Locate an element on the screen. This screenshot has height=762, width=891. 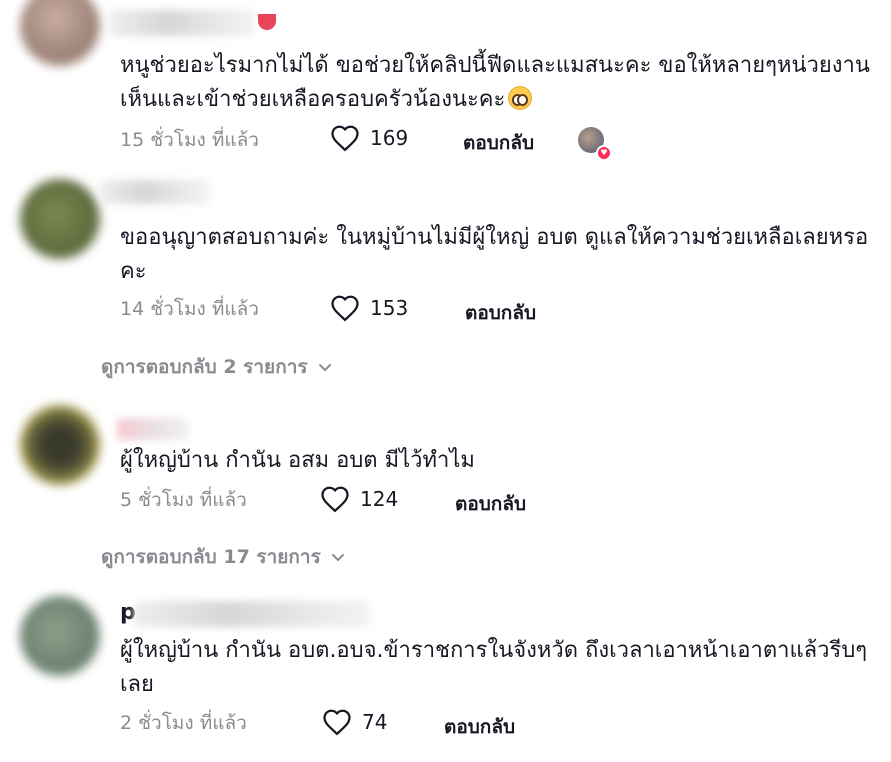
comment-meta: 14 ชั่วโมง ที่แล้ว is located at coordinates (189, 309).